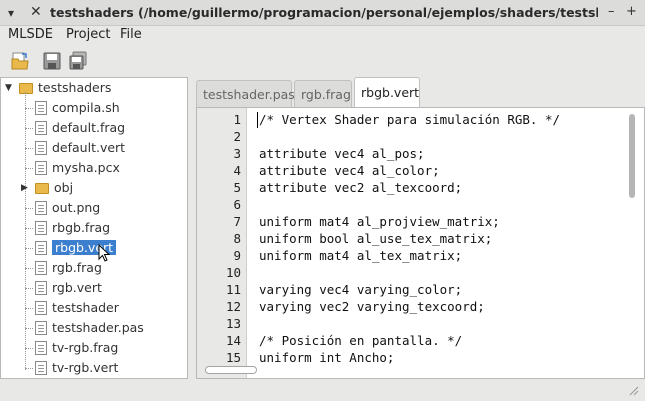 Image resolution: width=645 pixels, height=401 pixels. I want to click on tree-item: compila.sh, so click(77, 108).